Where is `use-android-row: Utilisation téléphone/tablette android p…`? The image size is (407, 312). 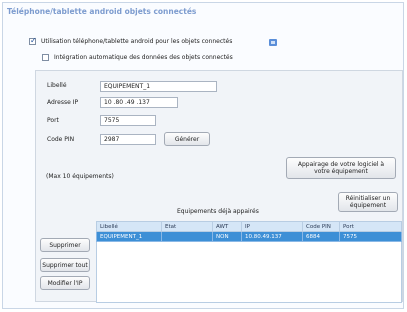 use-android-row: Utilisation téléphone/tablette android p… is located at coordinates (131, 40).